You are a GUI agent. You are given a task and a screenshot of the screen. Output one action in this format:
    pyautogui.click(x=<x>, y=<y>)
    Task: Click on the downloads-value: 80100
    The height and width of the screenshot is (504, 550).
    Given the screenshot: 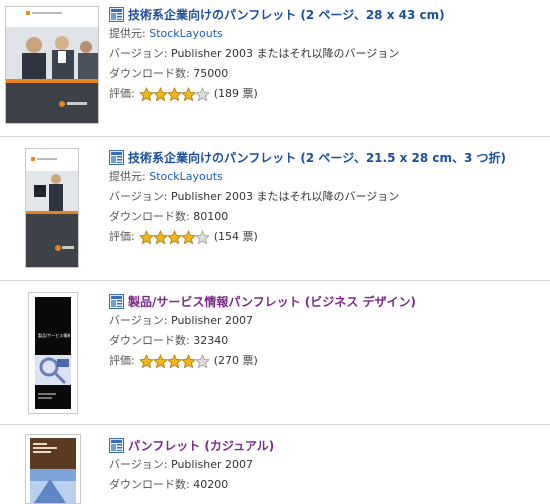 What is the action you would take?
    pyautogui.click(x=211, y=216)
    